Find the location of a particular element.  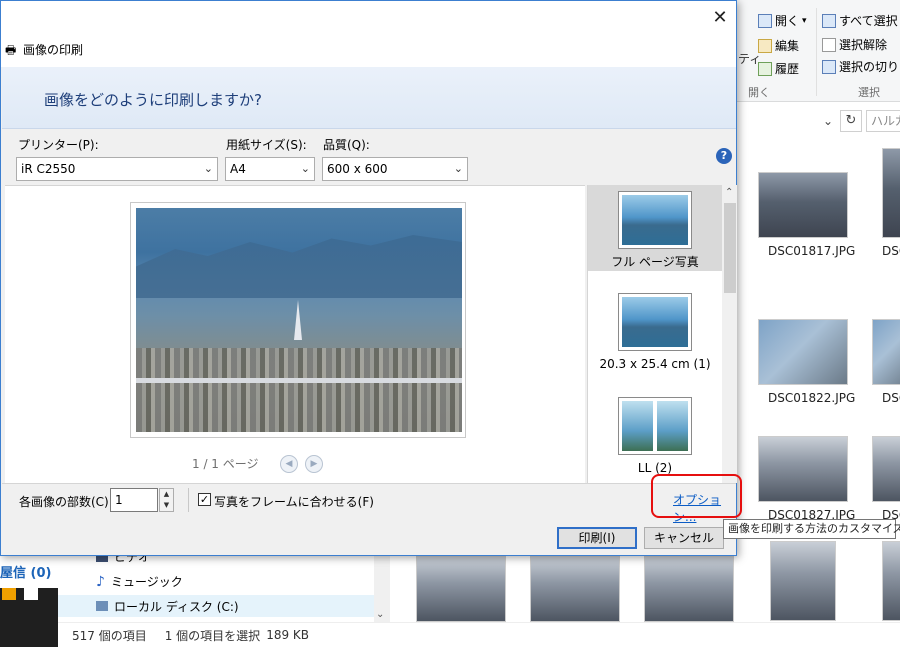

nav-item-label: ローカル ディスク (C:) is located at coordinates (176, 606).